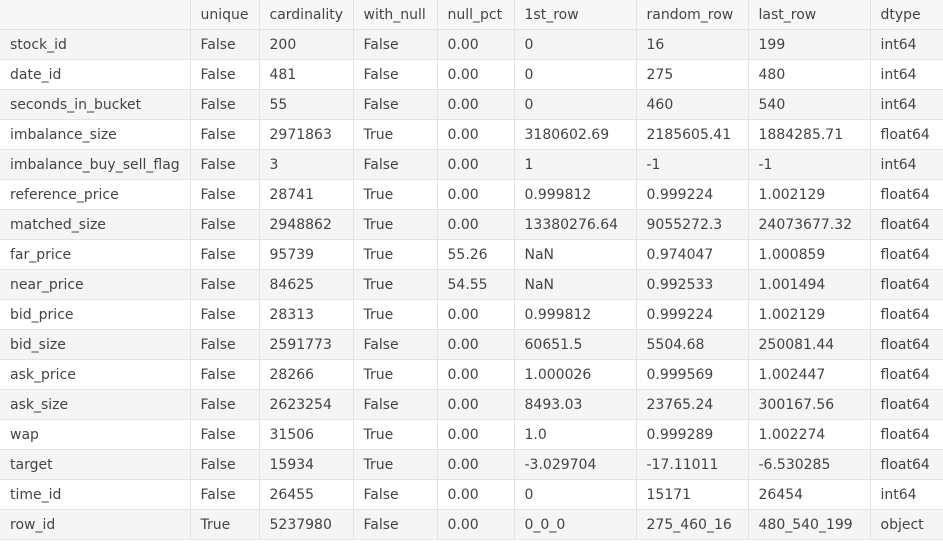 This screenshot has width=943, height=544. What do you see at coordinates (306, 164) in the screenshot?
I see `table-cell: 3` at bounding box center [306, 164].